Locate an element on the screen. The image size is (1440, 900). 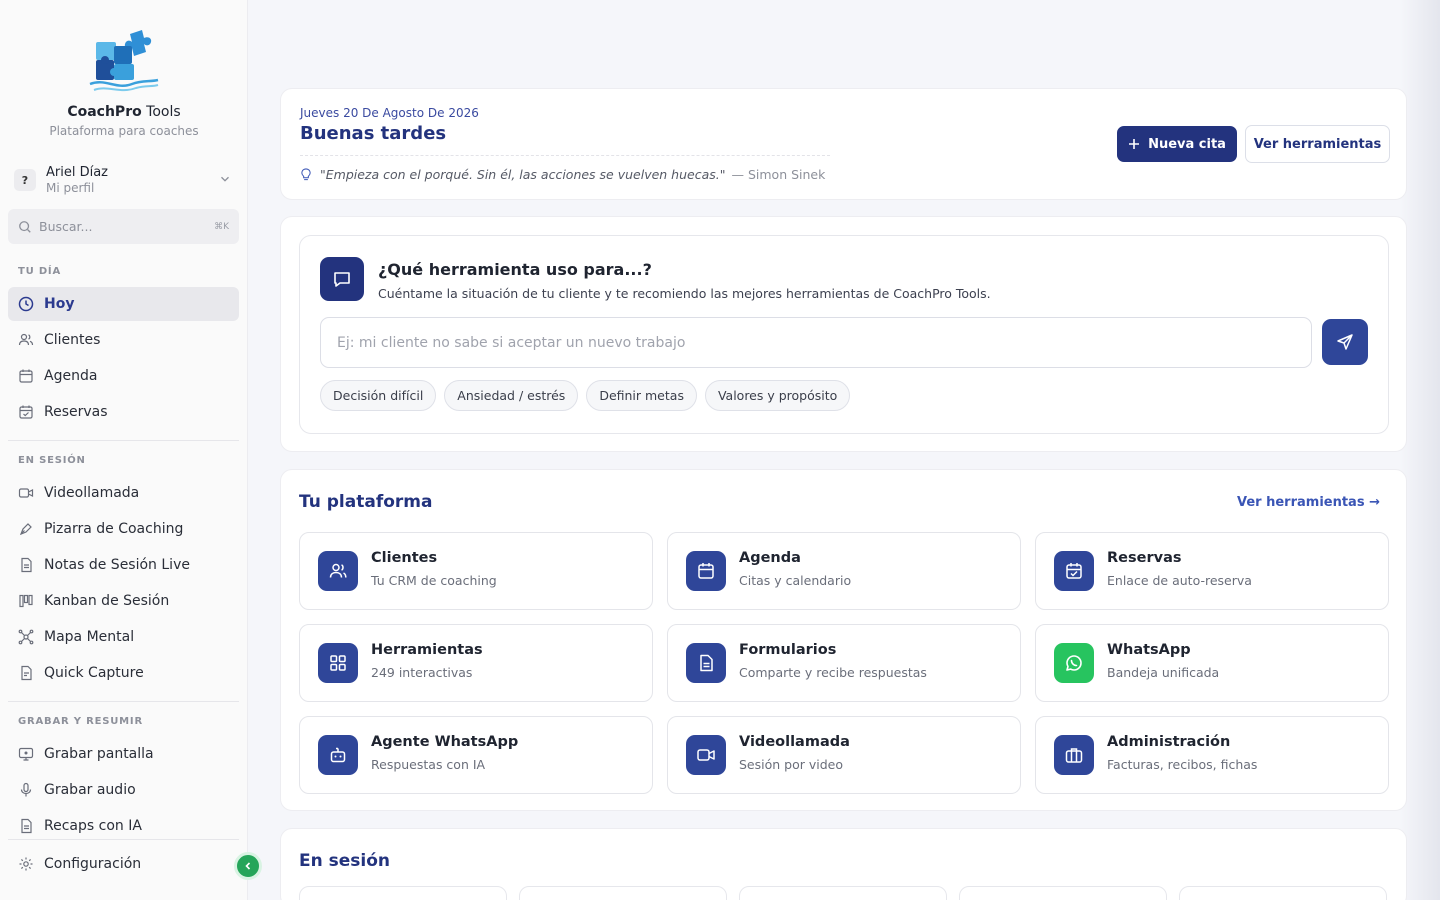
chip-ansiedad: Ansiedad / estrés is located at coordinates (511, 395).